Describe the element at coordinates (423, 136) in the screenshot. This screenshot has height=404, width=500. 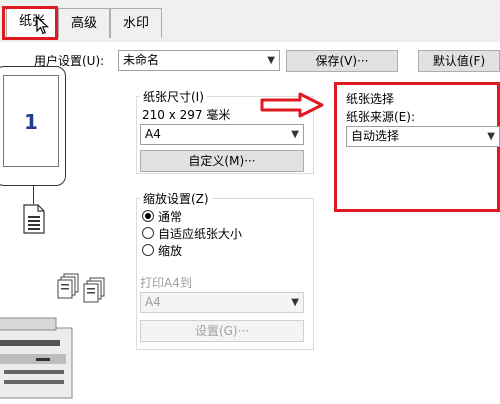
I see `paper-source-select: 自动选择 ▼` at that location.